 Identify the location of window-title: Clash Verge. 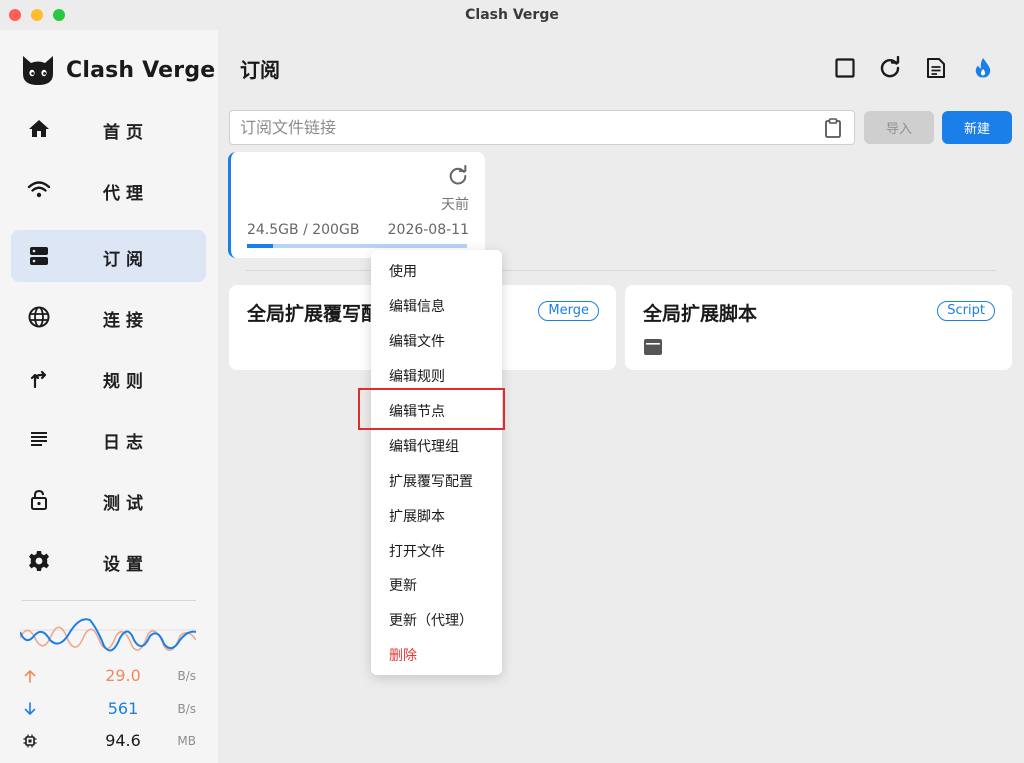
(512, 15).